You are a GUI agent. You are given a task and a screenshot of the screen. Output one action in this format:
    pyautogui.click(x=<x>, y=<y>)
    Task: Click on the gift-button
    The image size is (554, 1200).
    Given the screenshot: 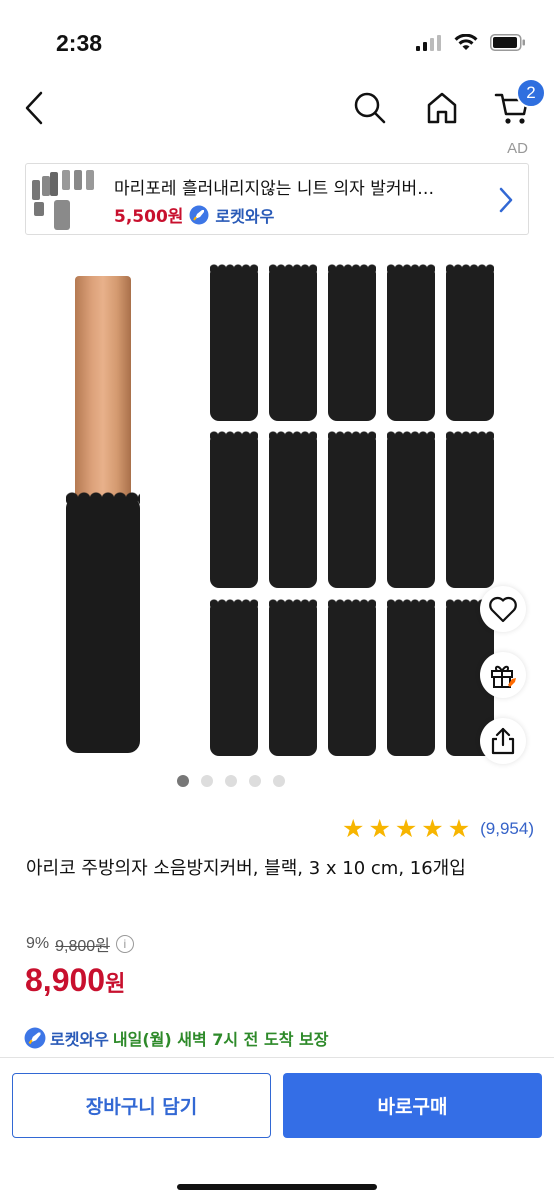 What is the action you would take?
    pyautogui.click(x=503, y=675)
    